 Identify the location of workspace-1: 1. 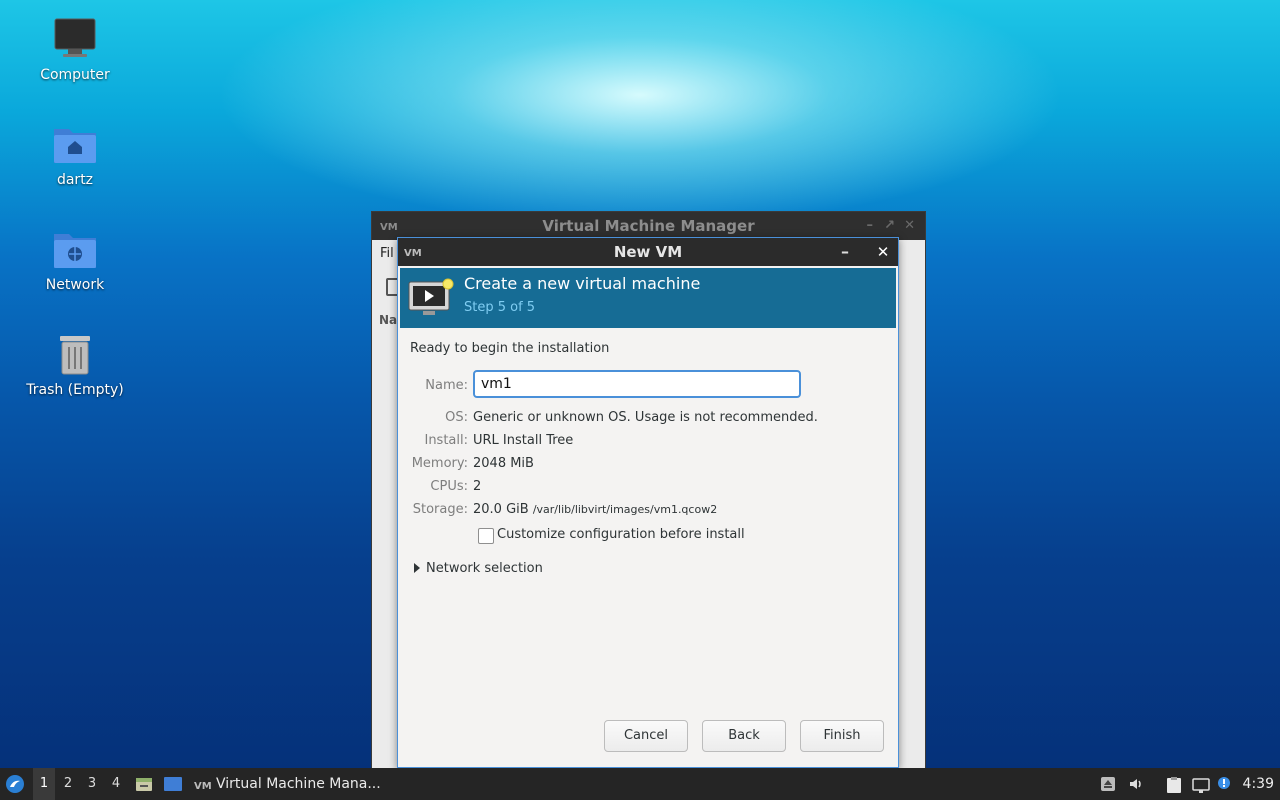
(44, 784).